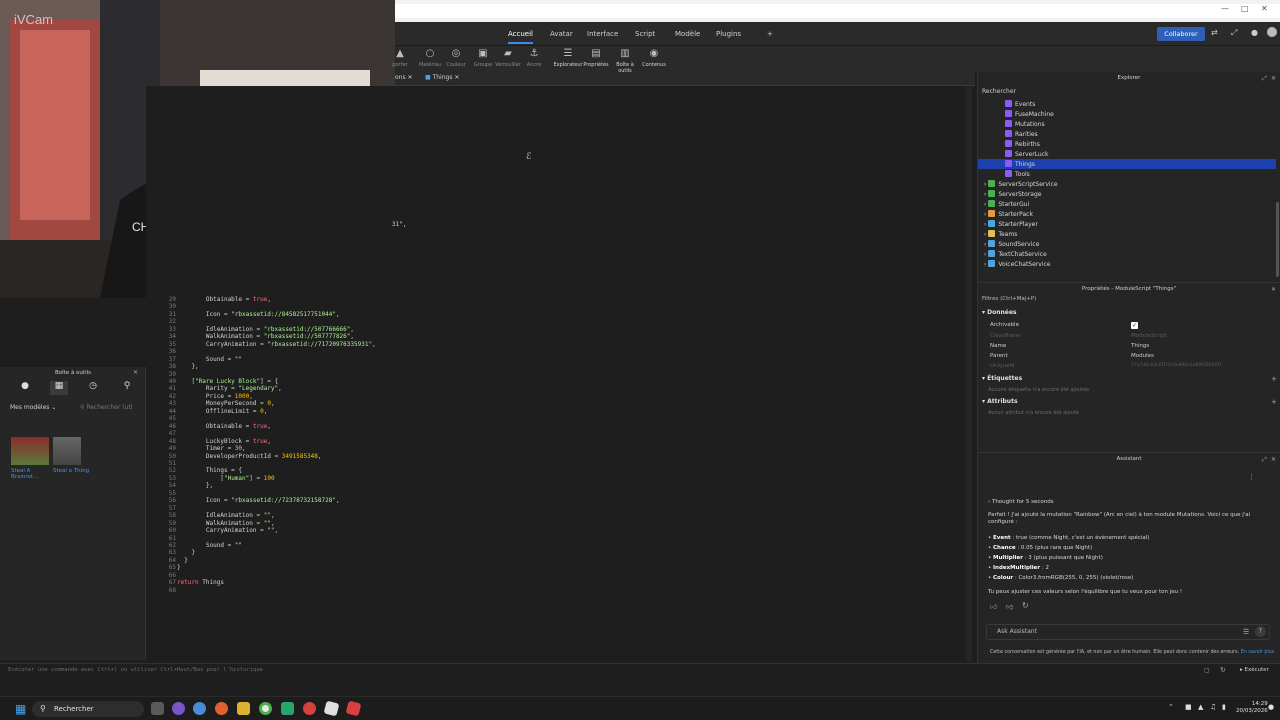 This screenshot has width=1280, height=720. Describe the element at coordinates (999, 312) in the screenshot. I see `section-data: ▾ Données` at that location.